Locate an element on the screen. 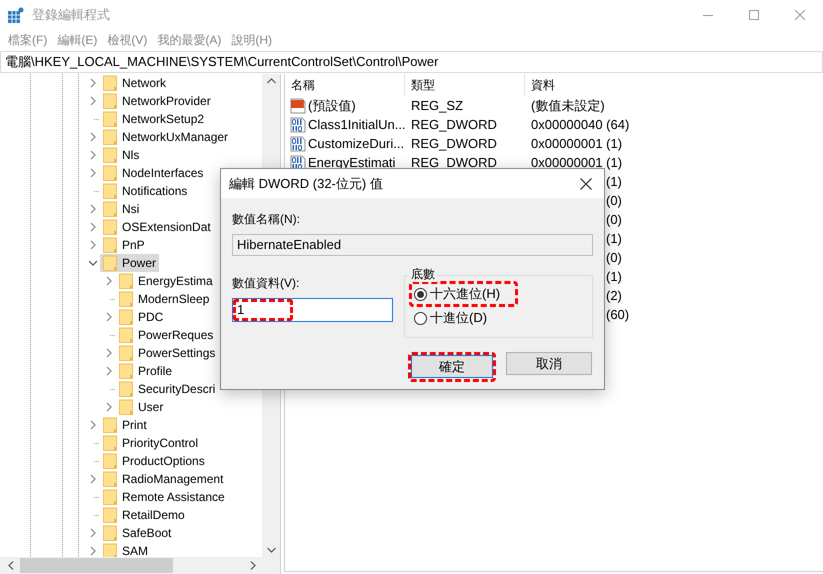 This screenshot has height=574, width=823. tree-item-label: ModernSleep is located at coordinates (174, 299).